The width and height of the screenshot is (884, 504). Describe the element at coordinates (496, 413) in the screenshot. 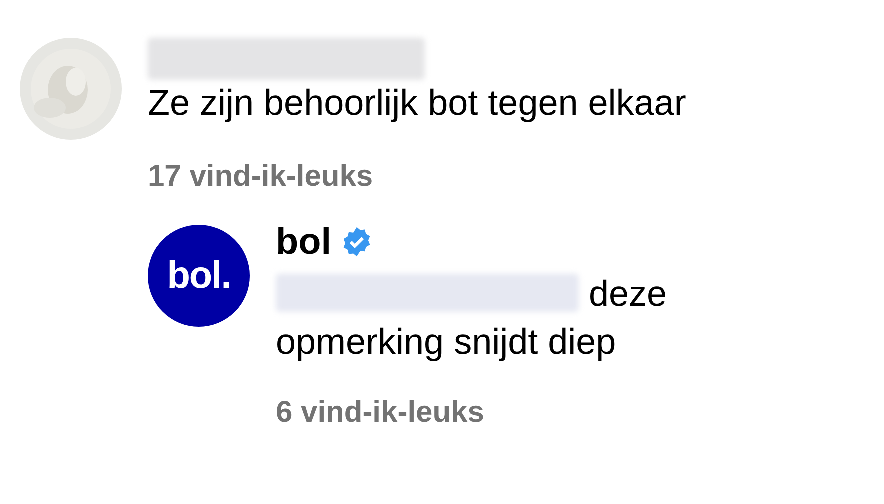

I see `like-count: 6 vind-ik-leuks` at that location.